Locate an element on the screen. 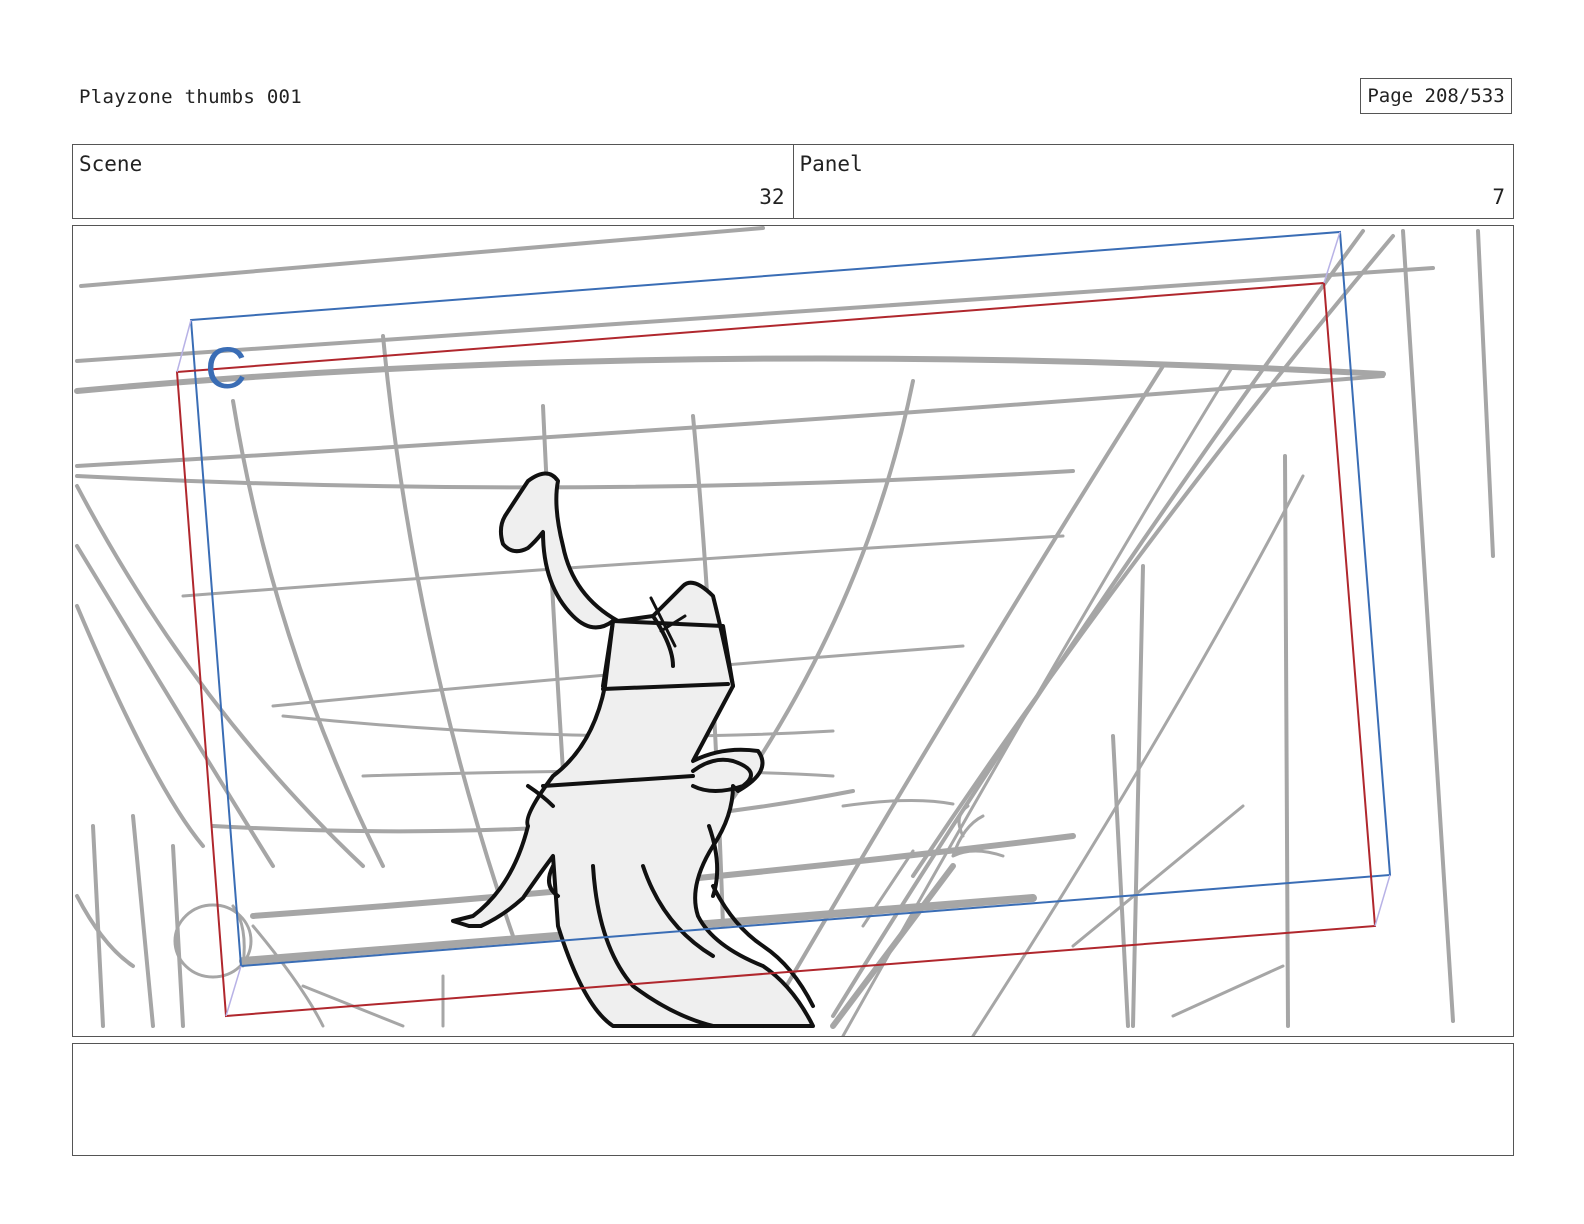 This screenshot has height=1224, width=1584. notes-area is located at coordinates (793, 1099).